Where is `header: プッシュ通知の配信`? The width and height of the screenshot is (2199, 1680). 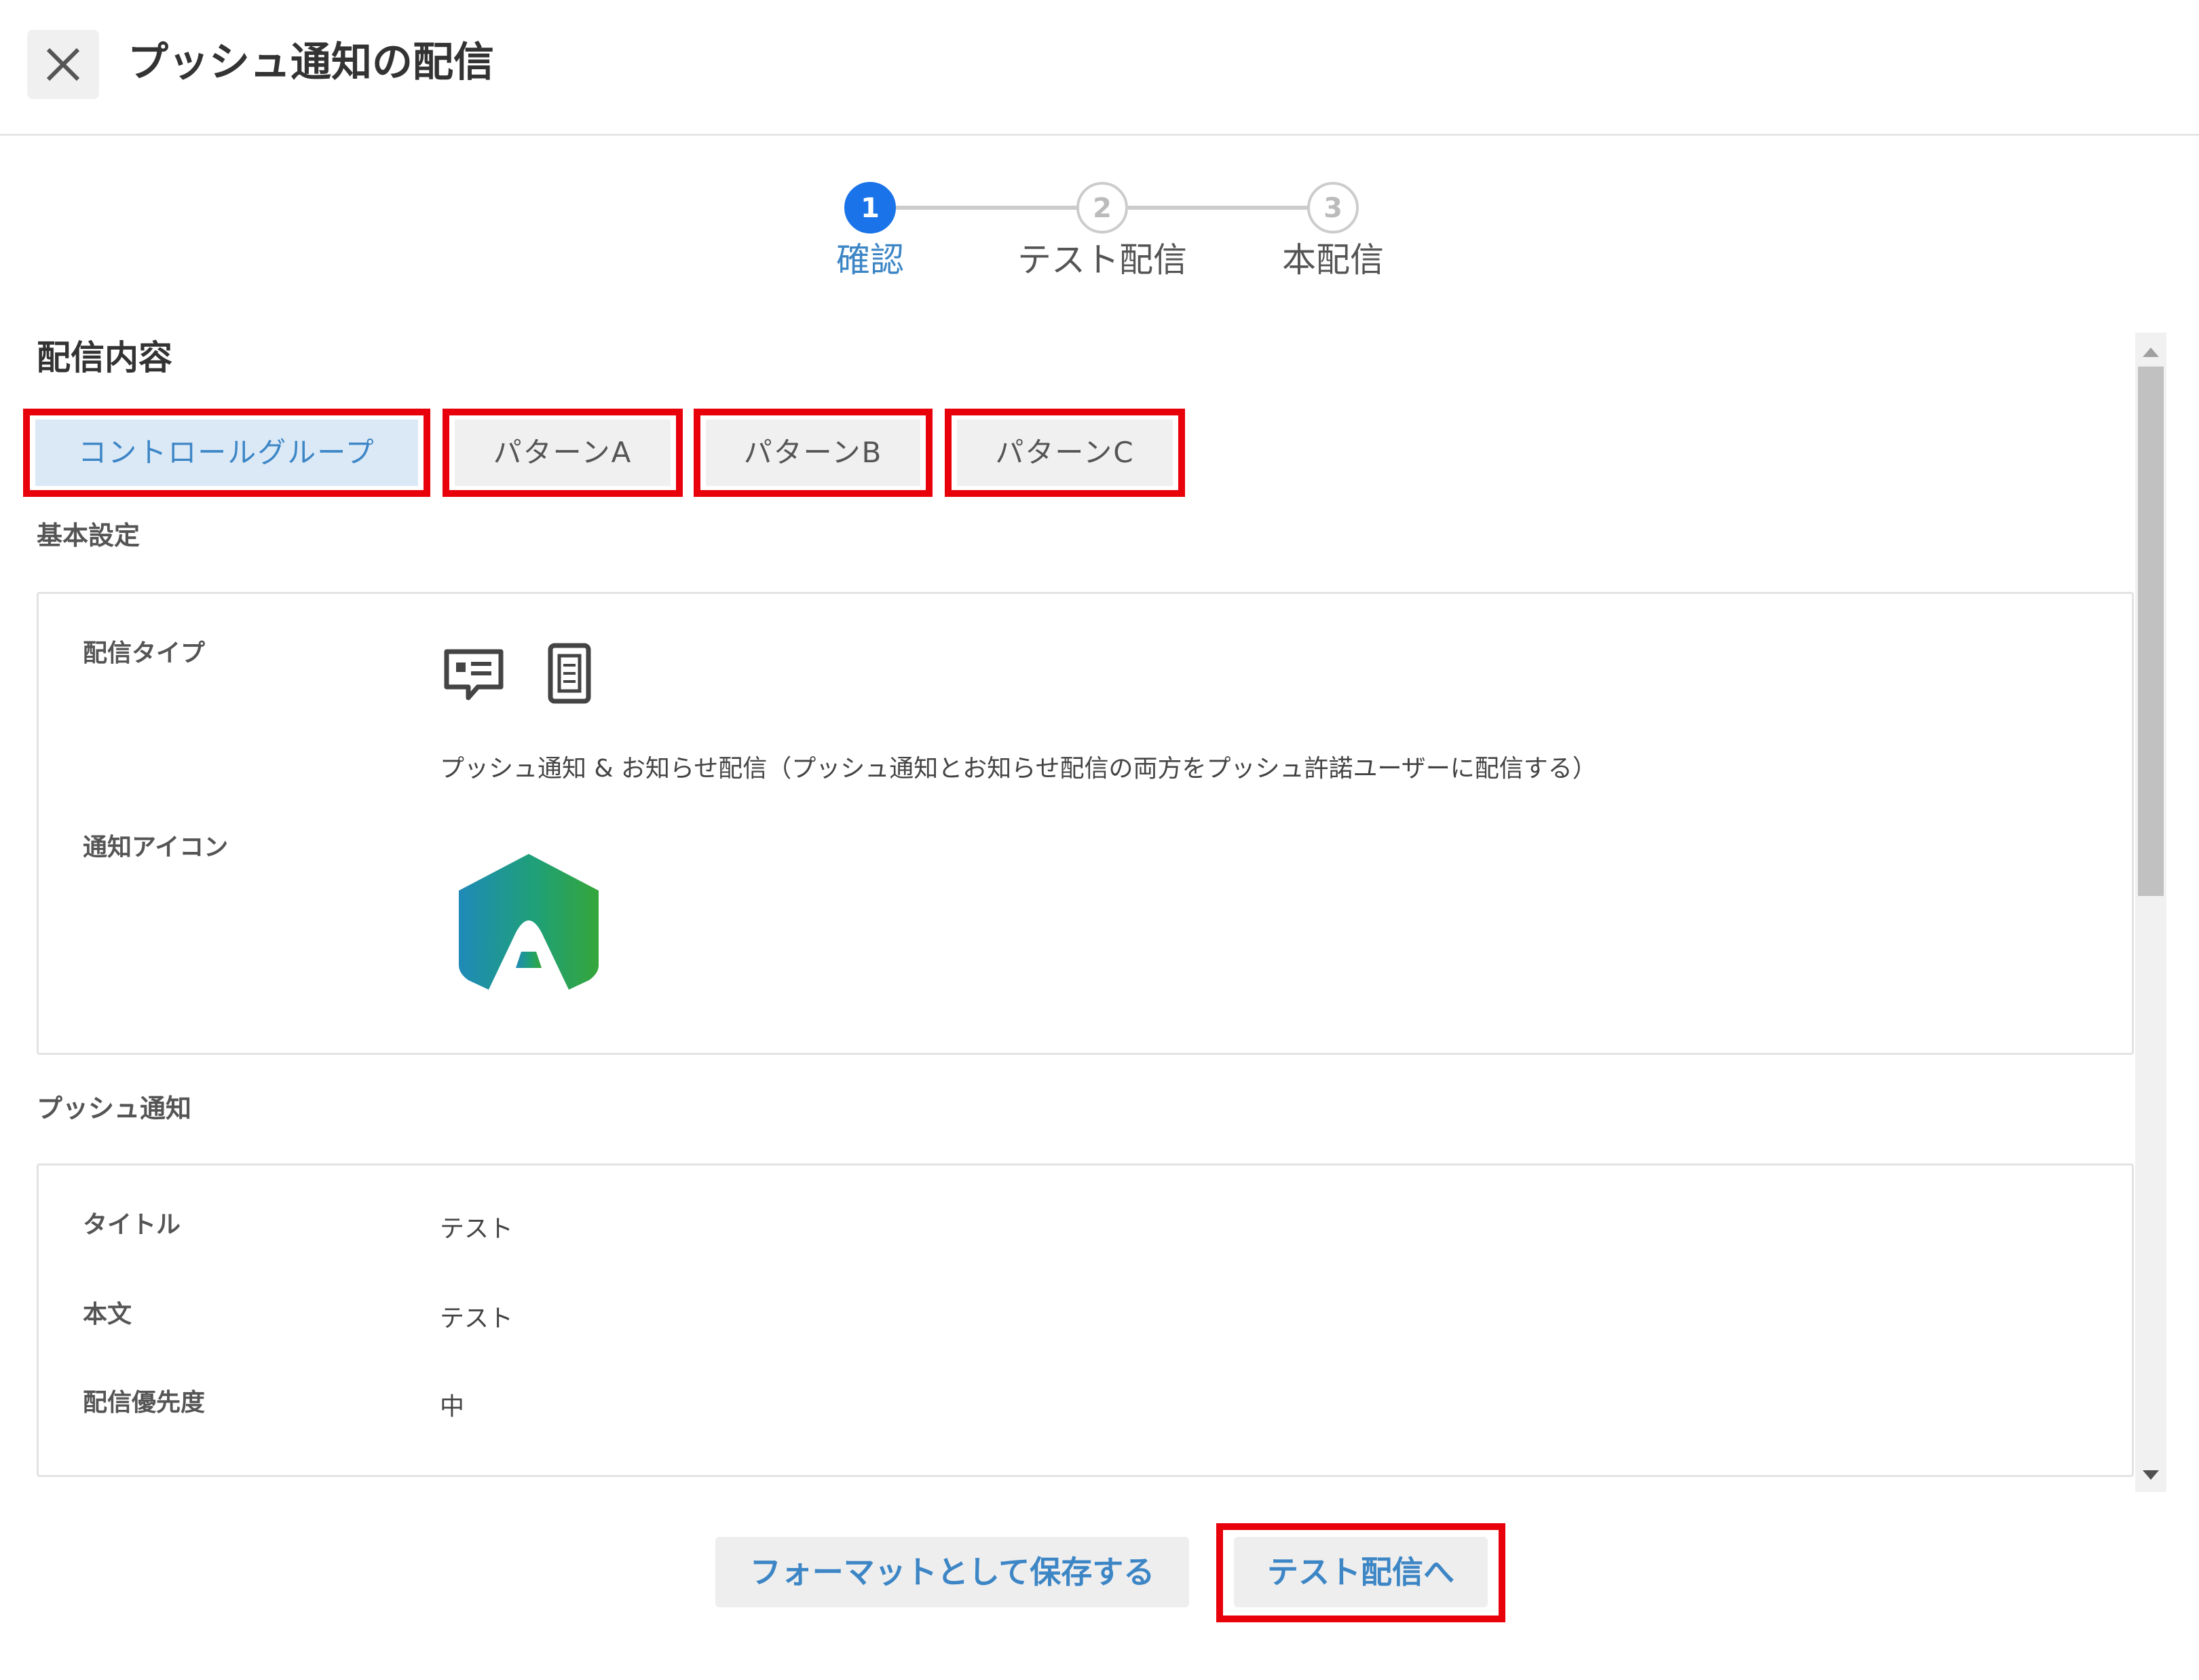 header: プッシュ通知の配信 is located at coordinates (1099, 68).